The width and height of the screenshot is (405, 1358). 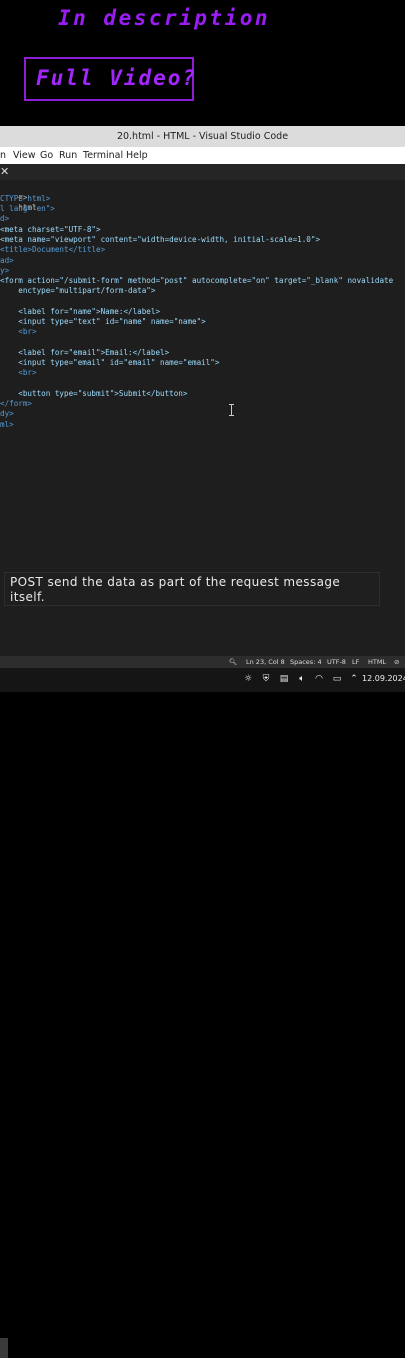 I want to click on code-line: CTYPE html>, so click(x=25, y=198).